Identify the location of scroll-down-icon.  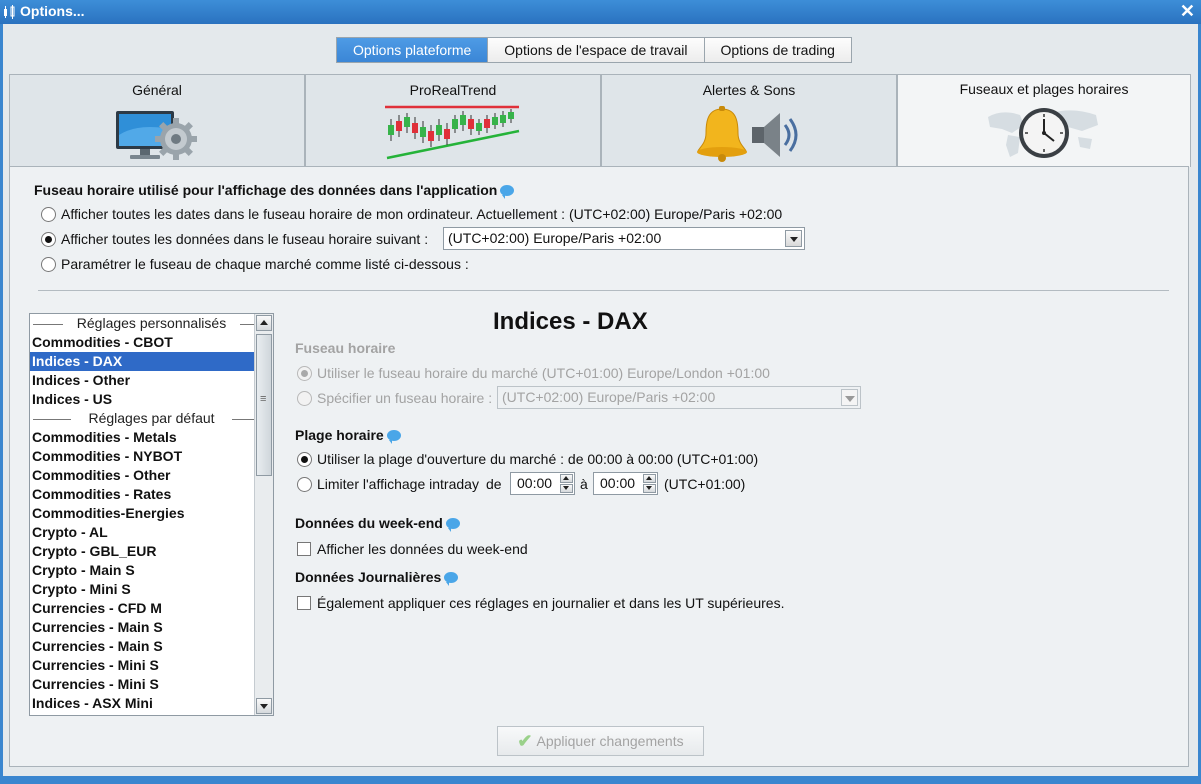
(264, 706).